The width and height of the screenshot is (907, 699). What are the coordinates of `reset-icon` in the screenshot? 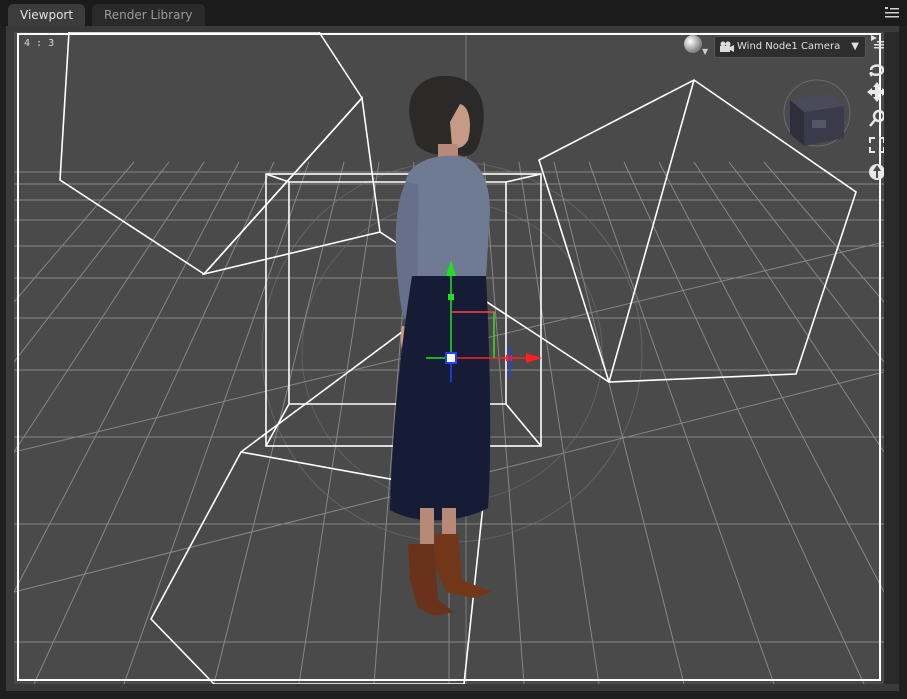 It's located at (876, 172).